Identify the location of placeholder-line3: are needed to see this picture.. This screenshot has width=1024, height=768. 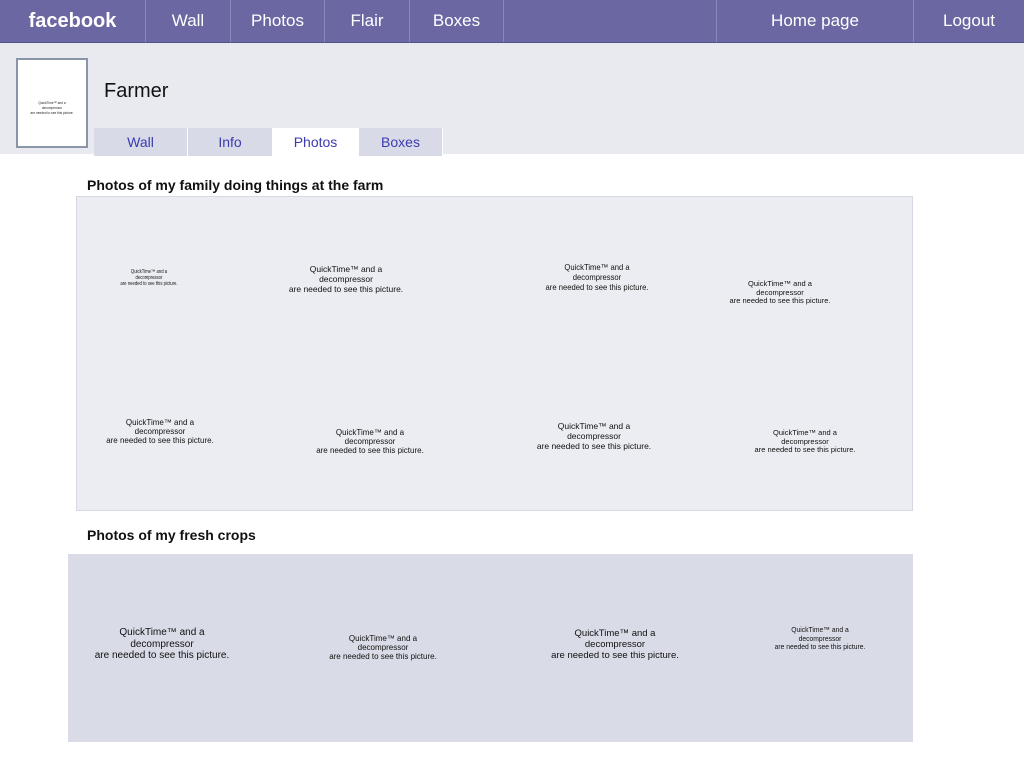
(52, 112).